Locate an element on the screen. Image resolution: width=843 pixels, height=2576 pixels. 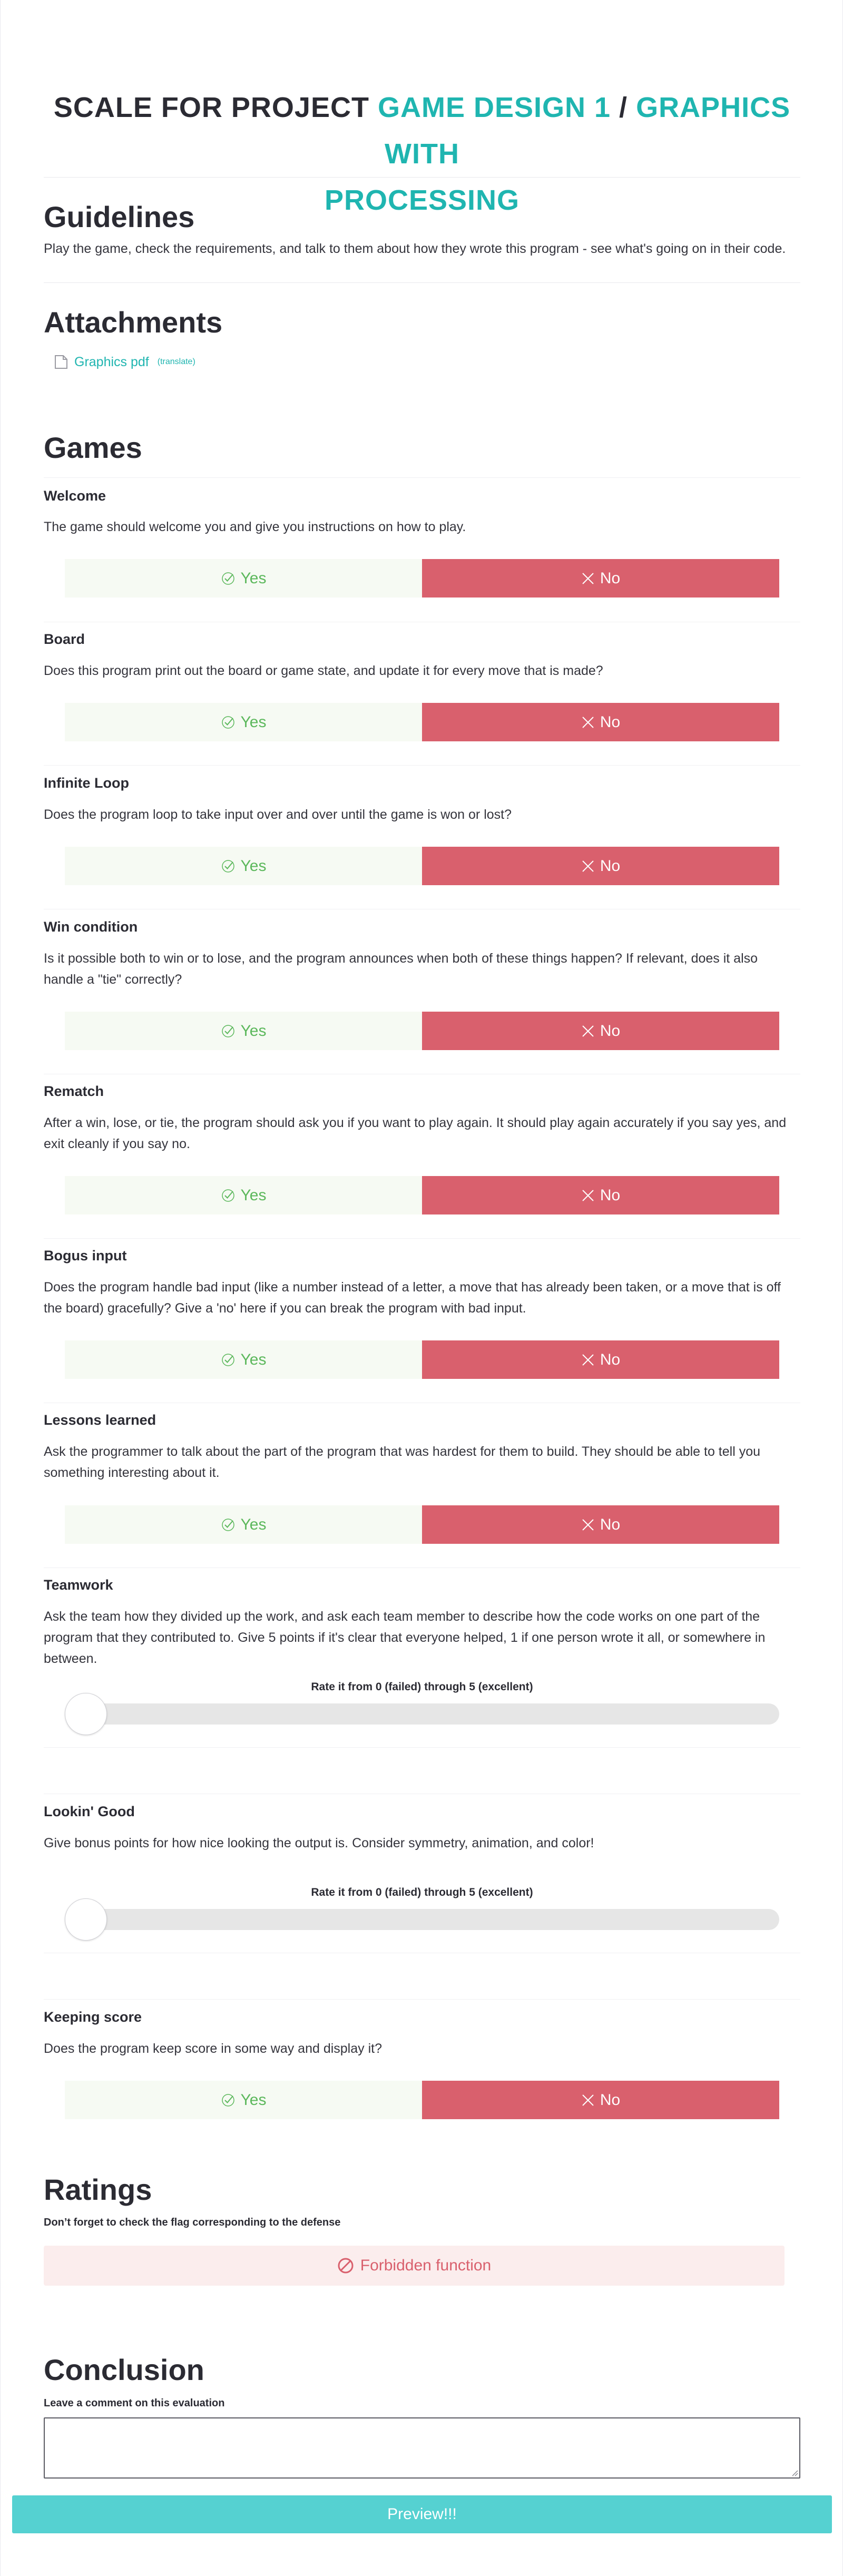
yes-no-bogus-input: Yes No is located at coordinates (422, 1359).